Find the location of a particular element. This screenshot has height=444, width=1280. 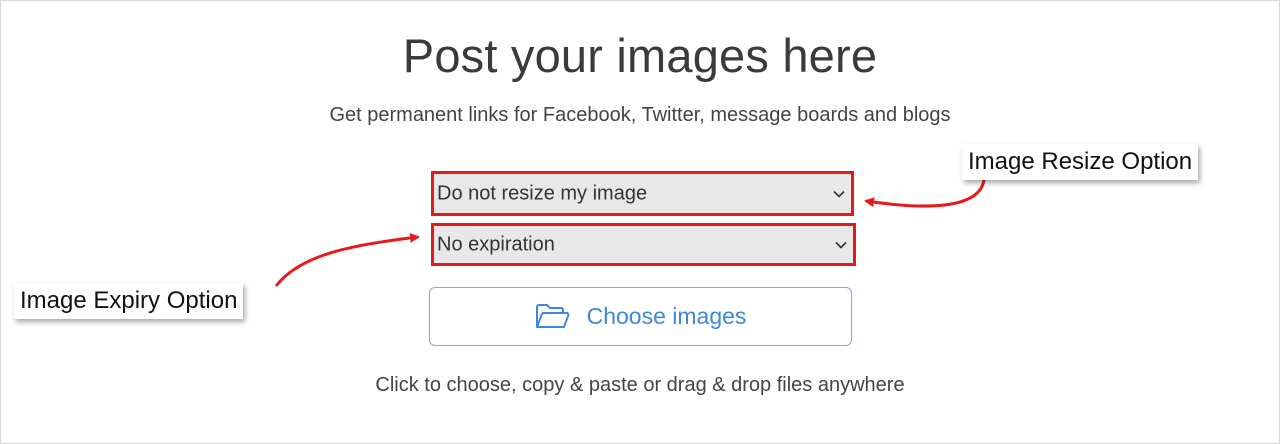

expiry-select-value: No expiration is located at coordinates (496, 244).